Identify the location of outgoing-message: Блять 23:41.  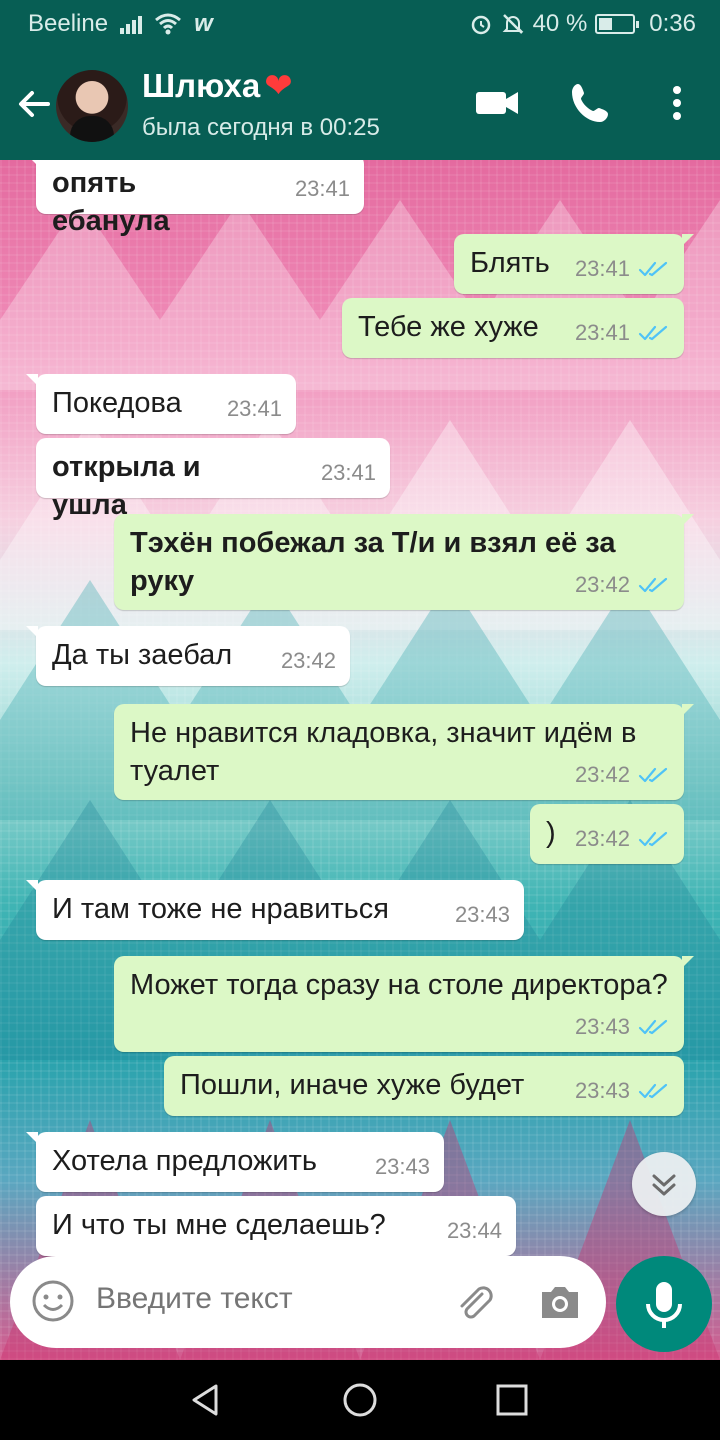
(574, 264).